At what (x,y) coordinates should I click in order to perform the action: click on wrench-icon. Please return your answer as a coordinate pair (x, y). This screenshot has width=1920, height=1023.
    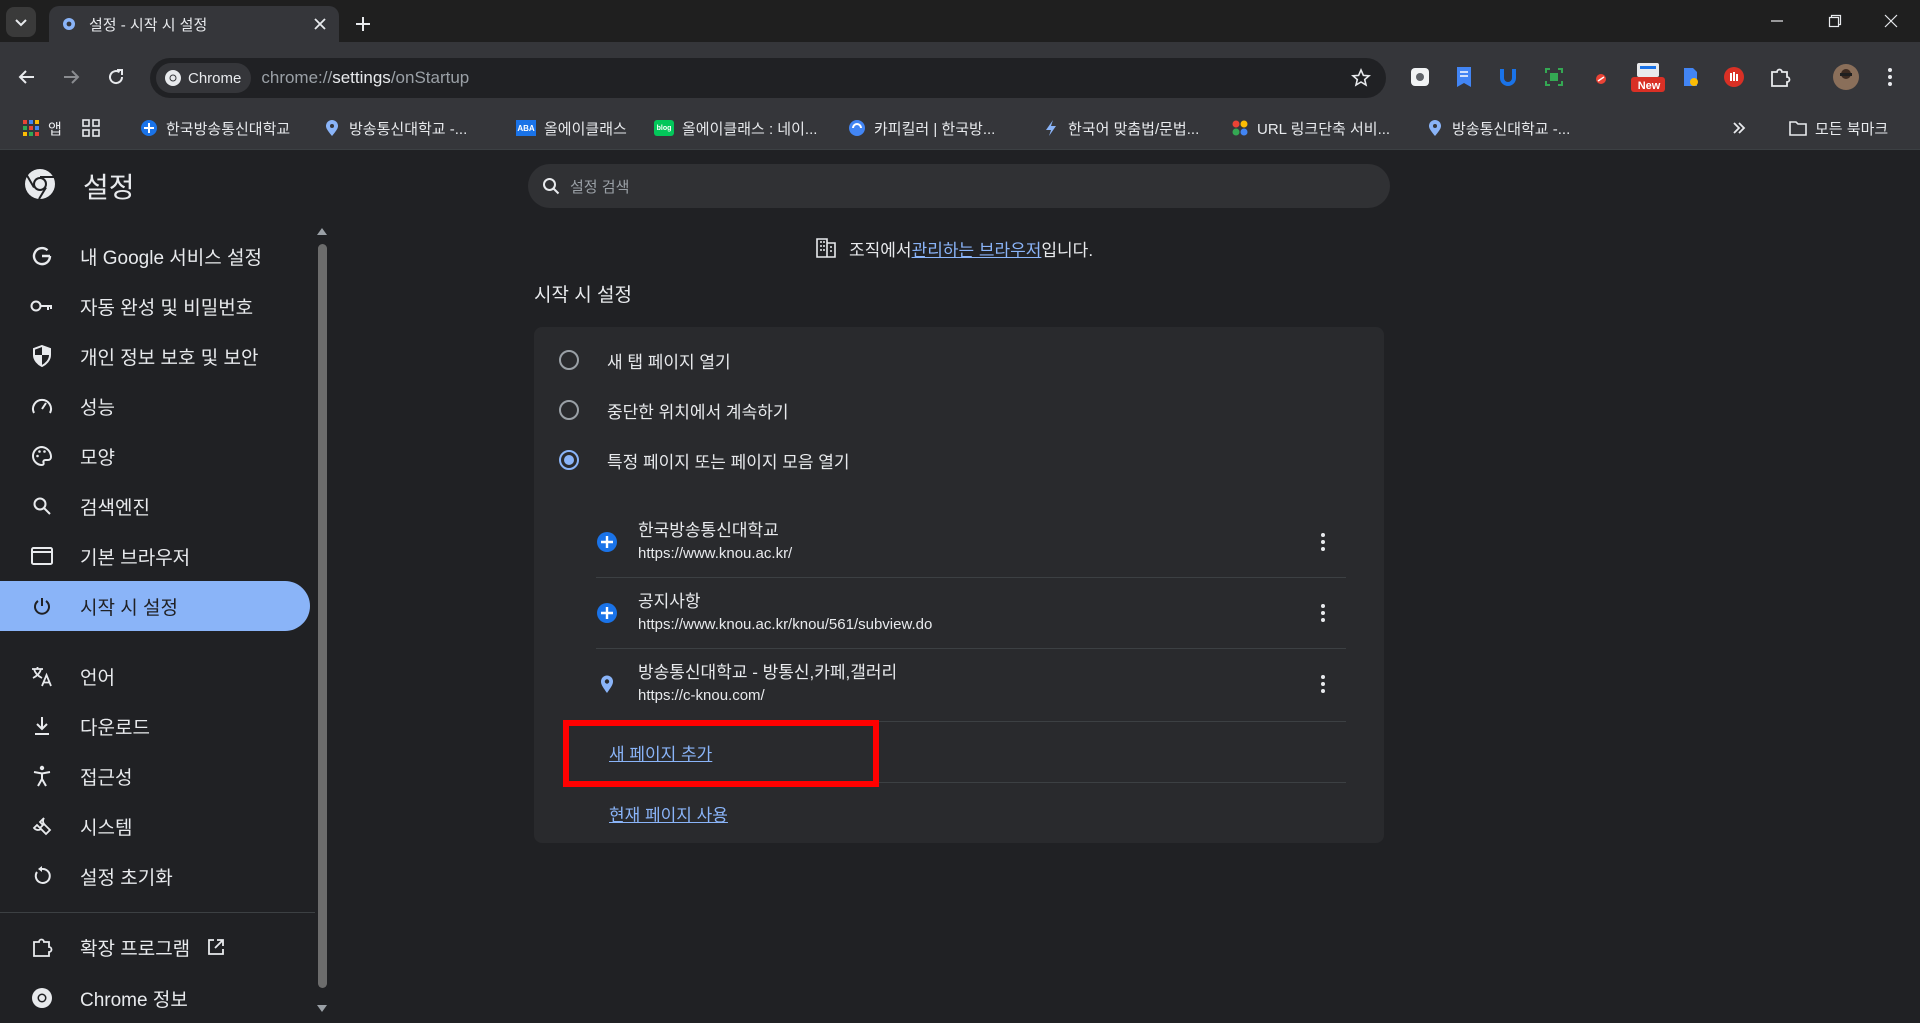
    Looking at the image, I should click on (42, 826).